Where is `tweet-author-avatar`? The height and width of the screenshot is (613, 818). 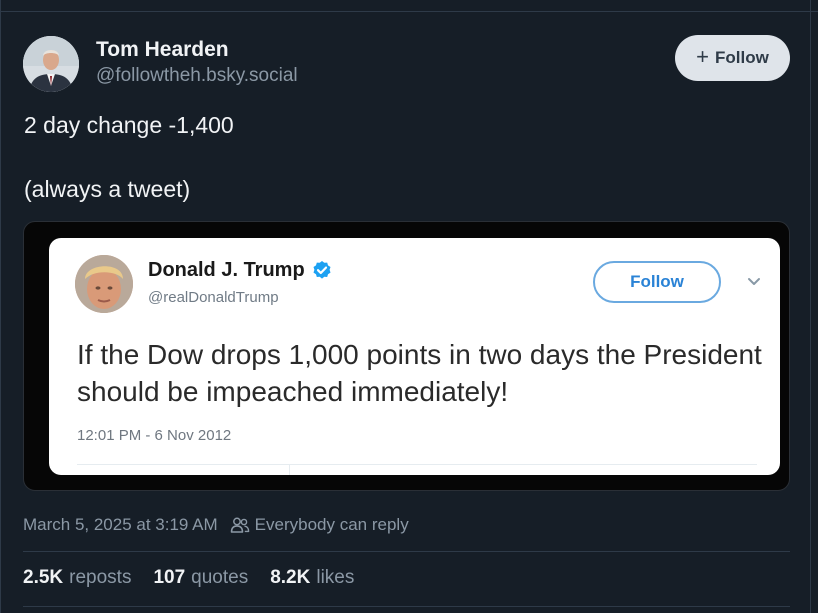 tweet-author-avatar is located at coordinates (104, 284).